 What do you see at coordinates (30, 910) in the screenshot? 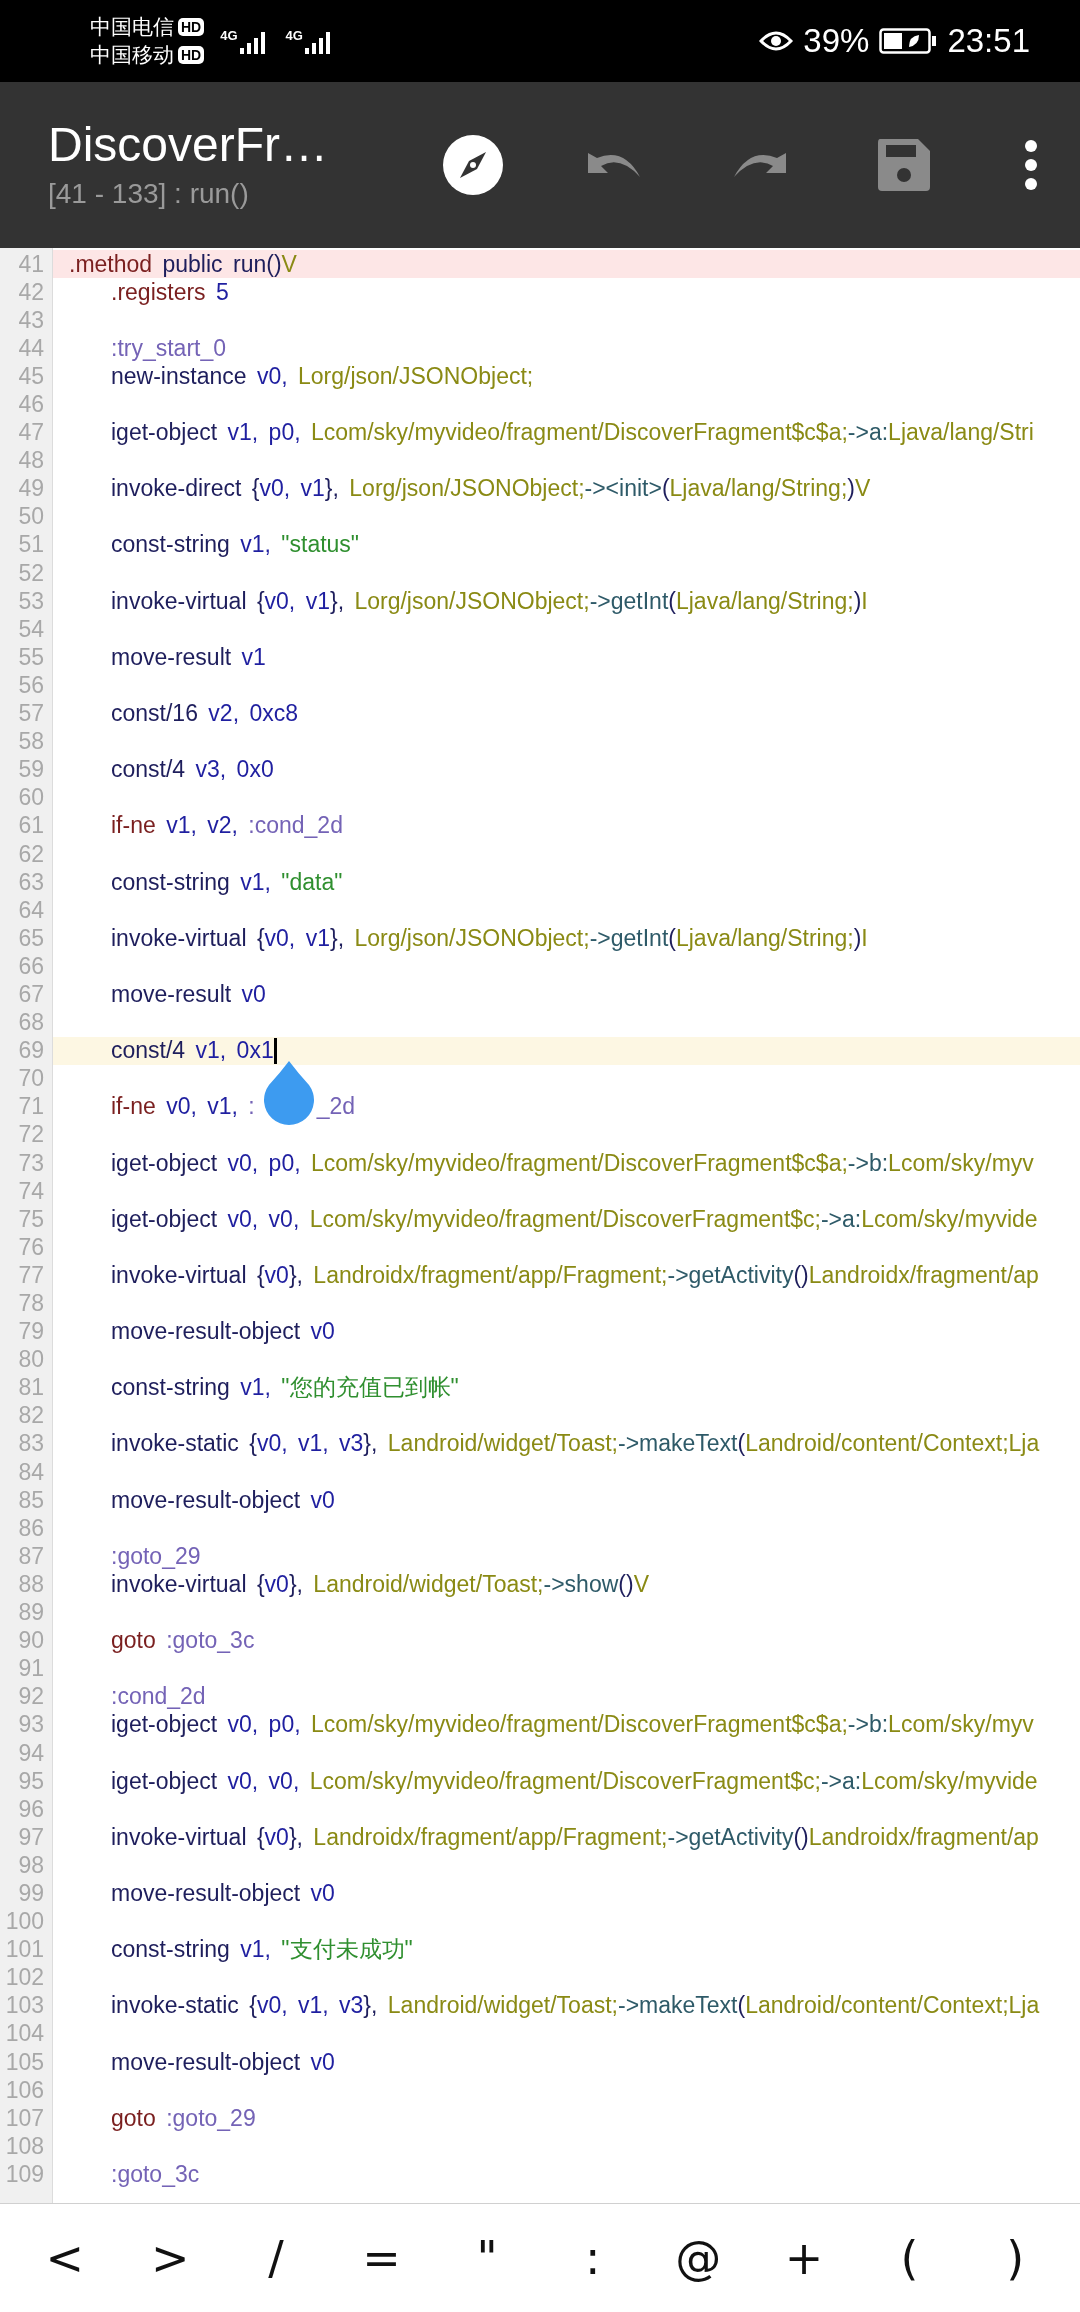
I see `line-number: 64` at bounding box center [30, 910].